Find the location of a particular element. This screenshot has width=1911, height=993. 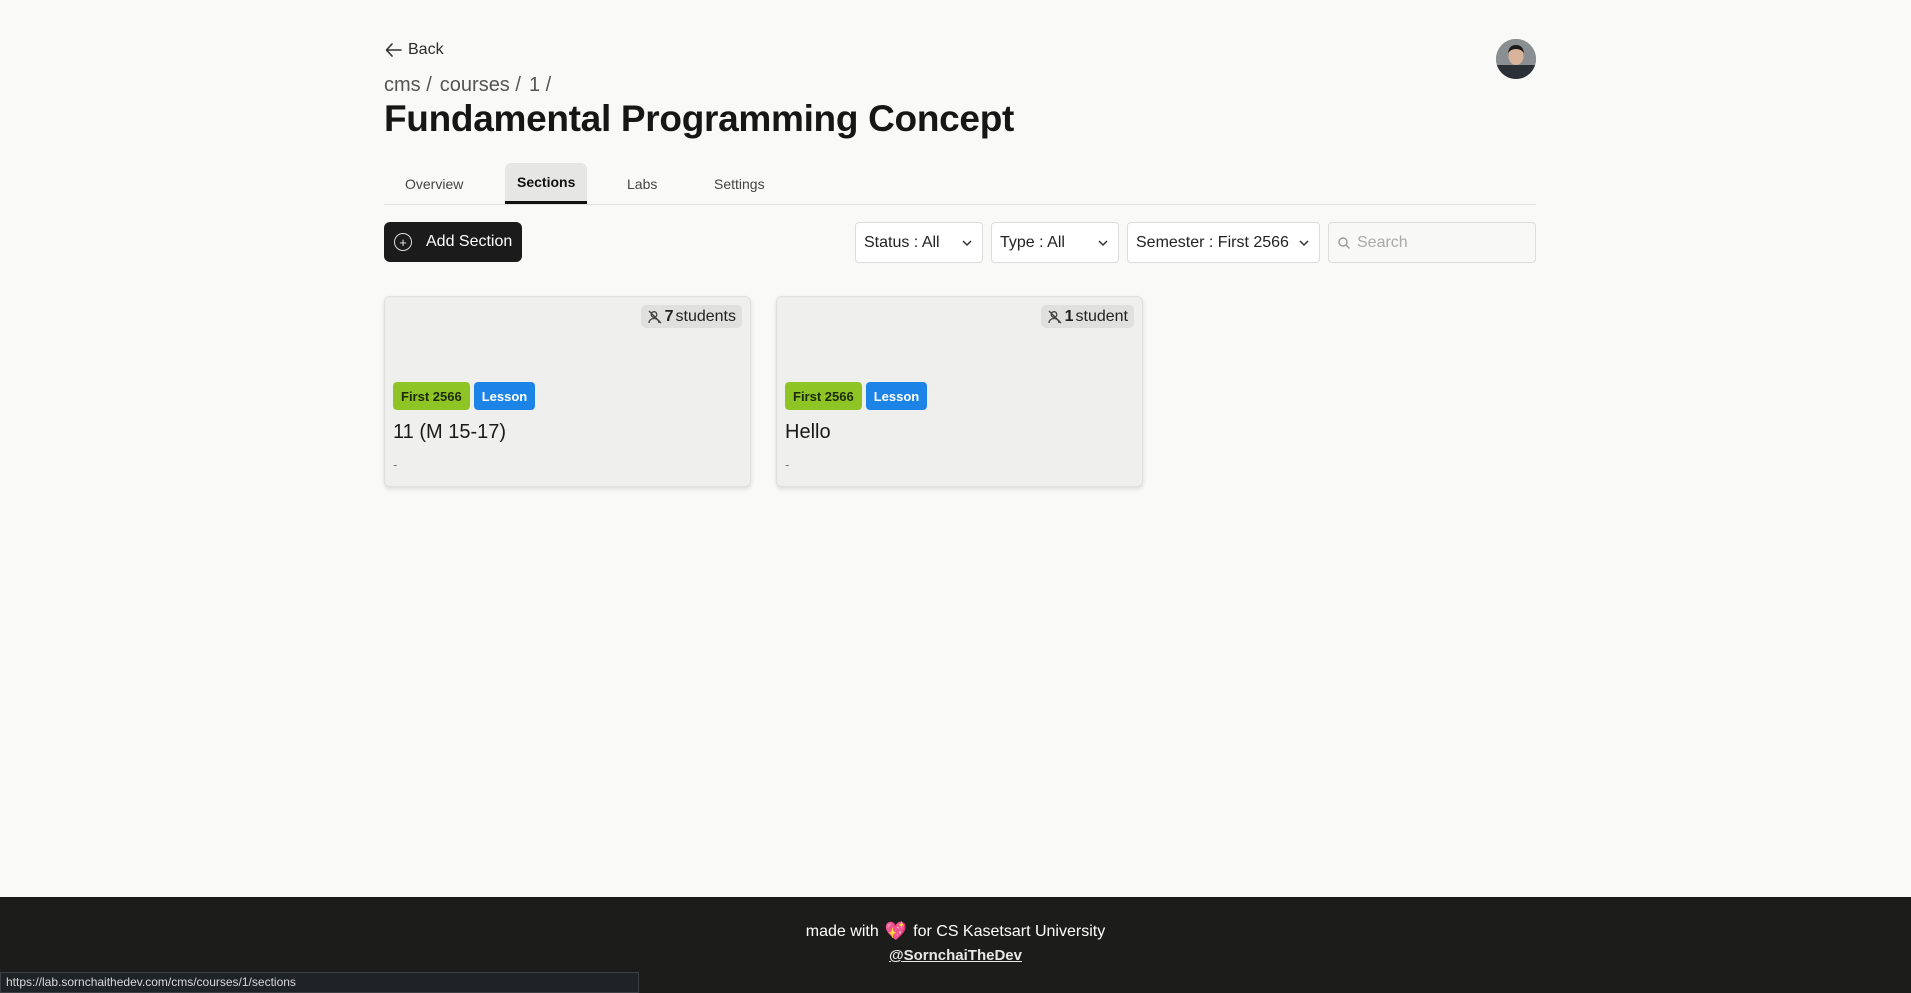

back-link: Back is located at coordinates (414, 50).